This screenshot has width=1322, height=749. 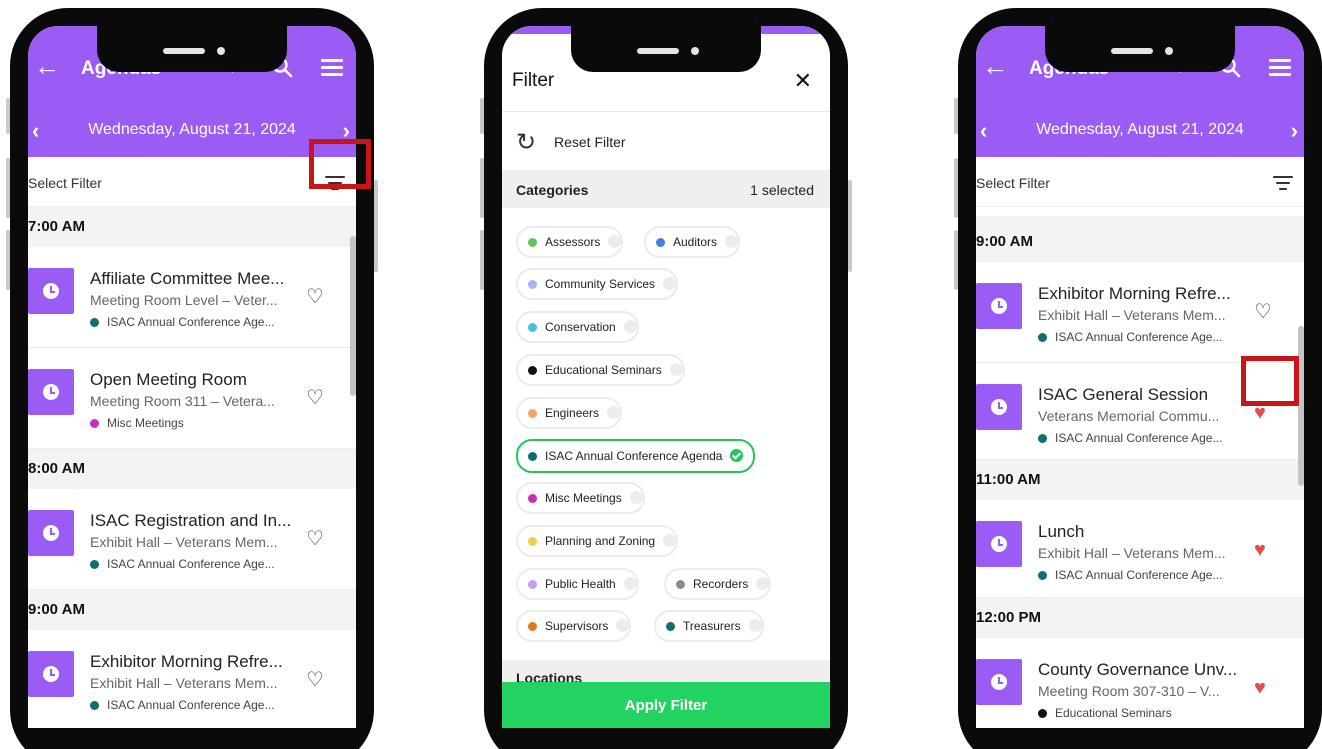 I want to click on close-icon: ✕, so click(x=803, y=81).